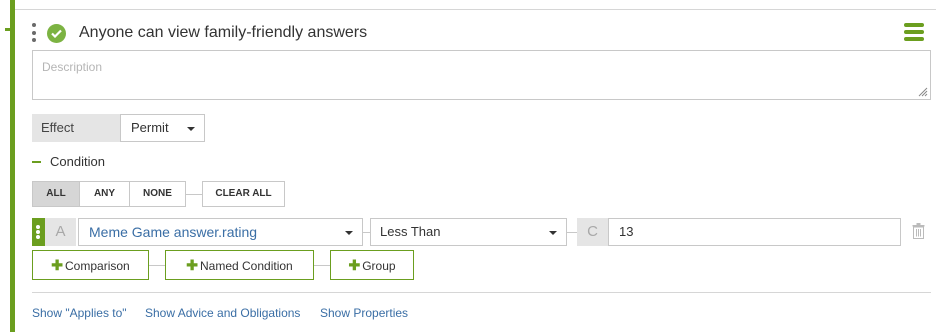 The image size is (936, 332). Describe the element at coordinates (475, 9) in the screenshot. I see `rule-top-divider` at that location.